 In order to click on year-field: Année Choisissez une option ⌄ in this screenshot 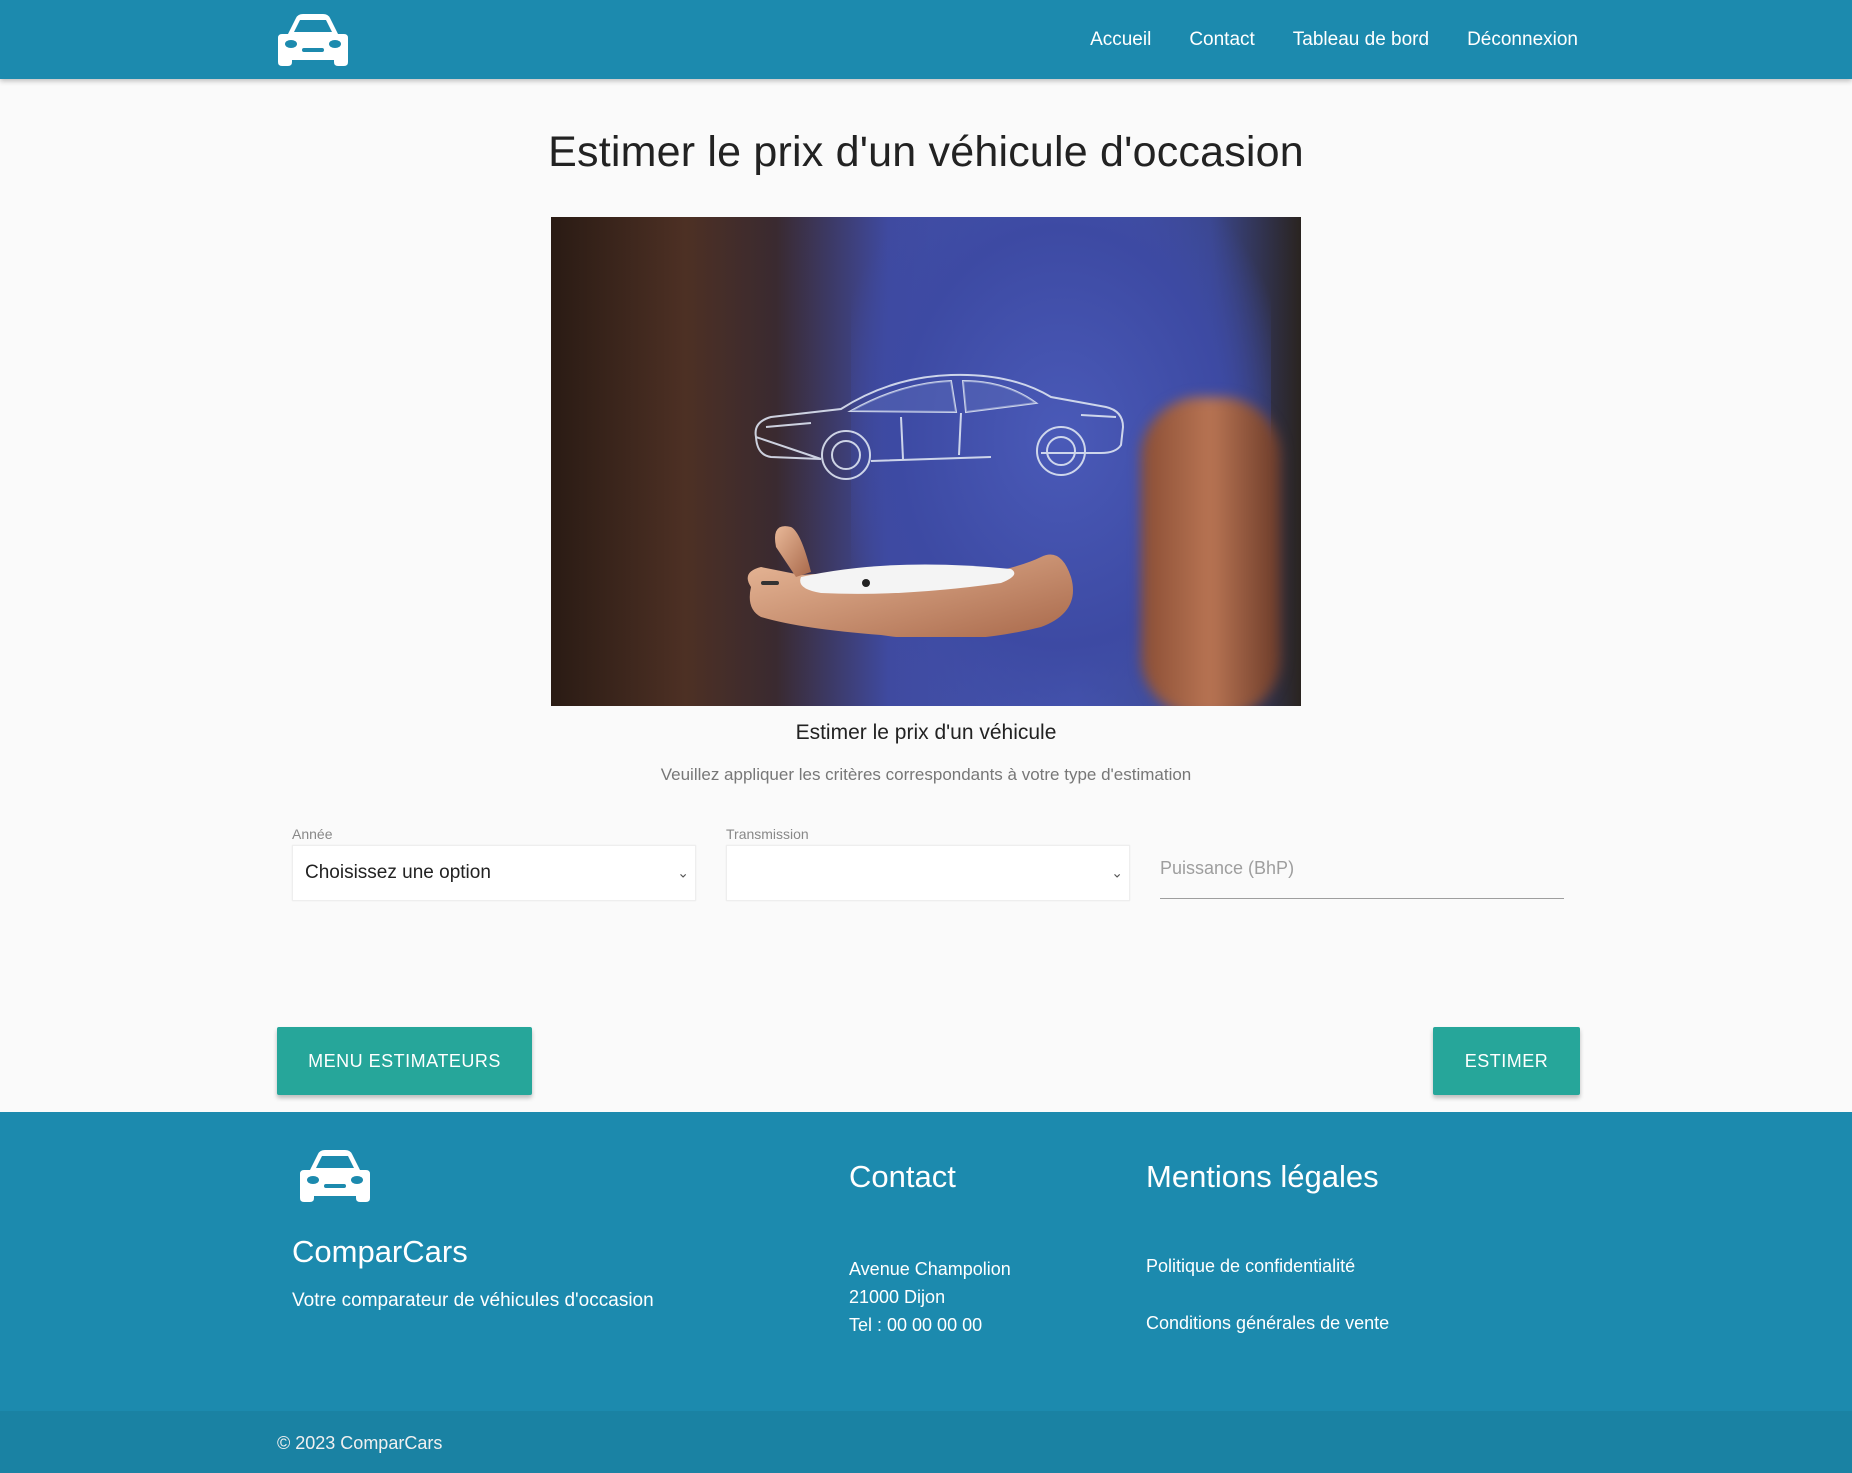, I will do `click(494, 865)`.